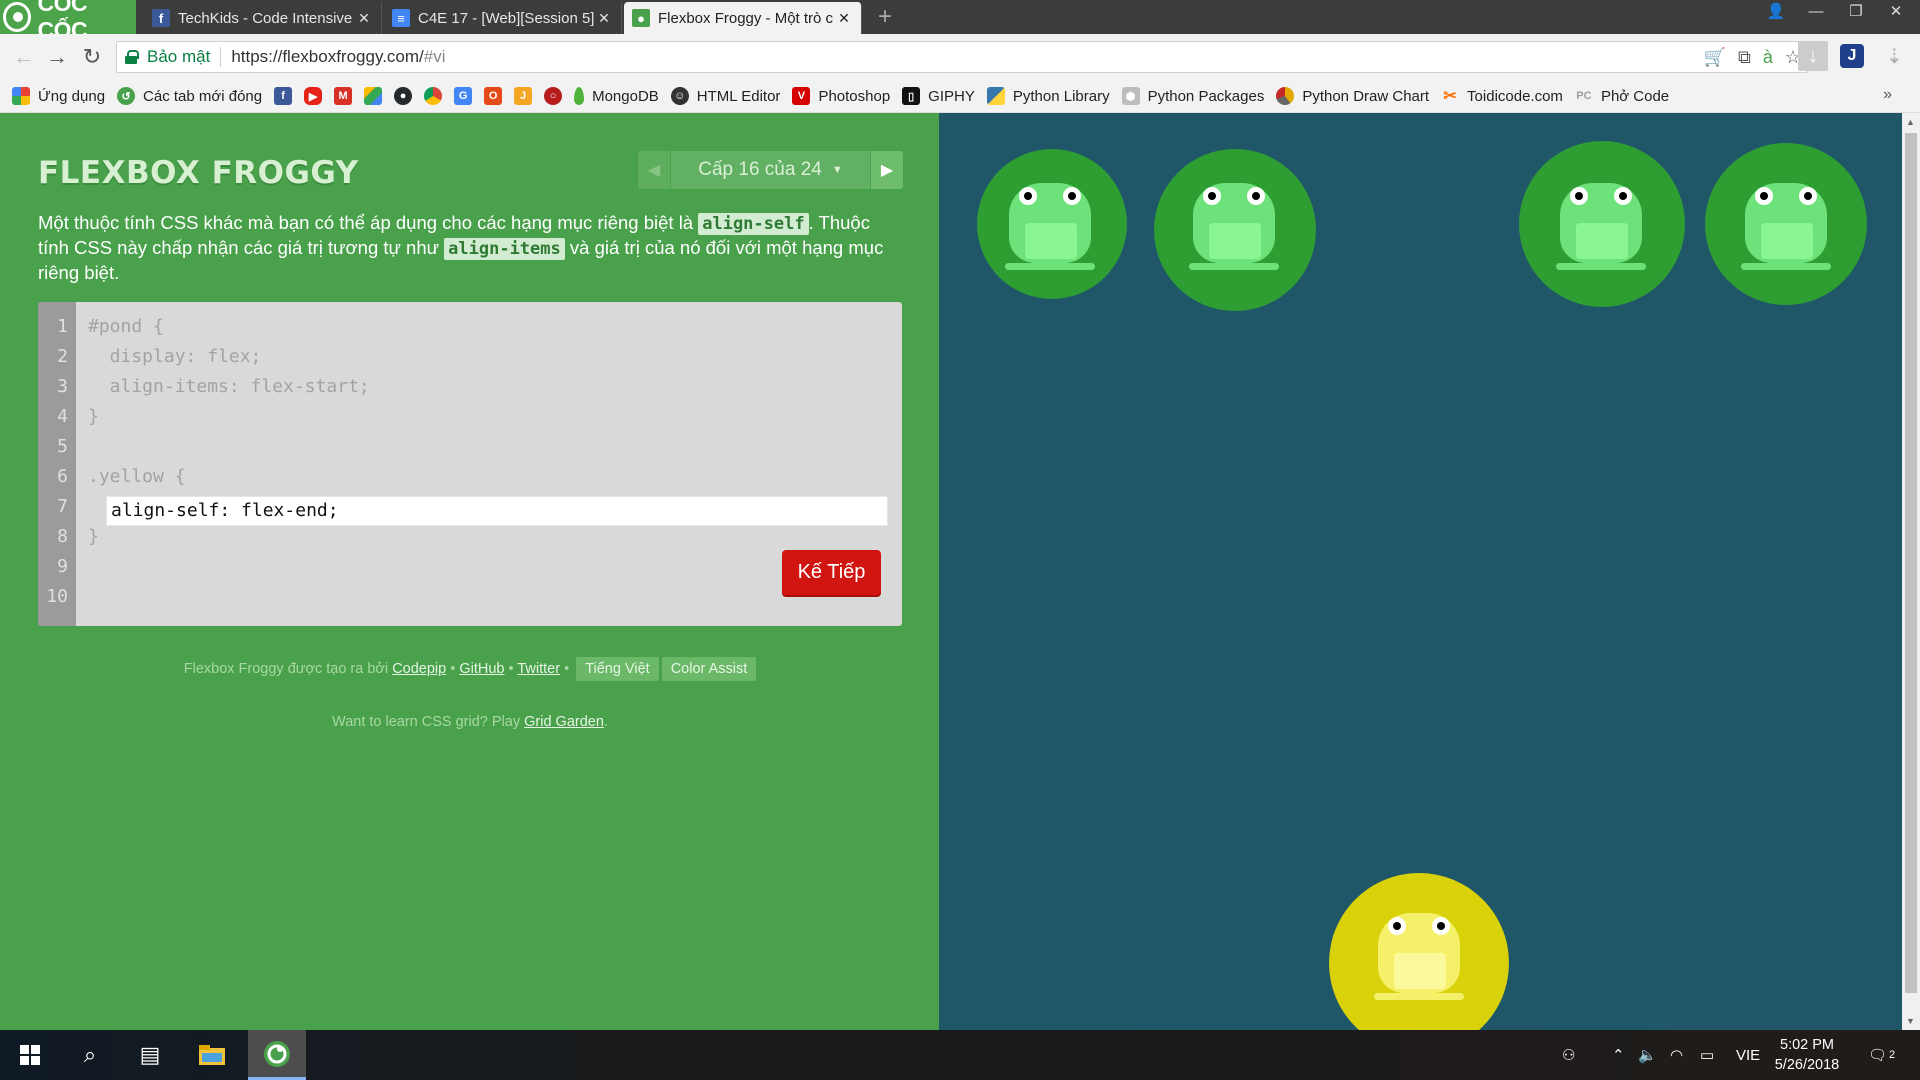 Image resolution: width=1920 pixels, height=1080 pixels. What do you see at coordinates (212, 1055) in the screenshot?
I see `file-explorer-icon` at bounding box center [212, 1055].